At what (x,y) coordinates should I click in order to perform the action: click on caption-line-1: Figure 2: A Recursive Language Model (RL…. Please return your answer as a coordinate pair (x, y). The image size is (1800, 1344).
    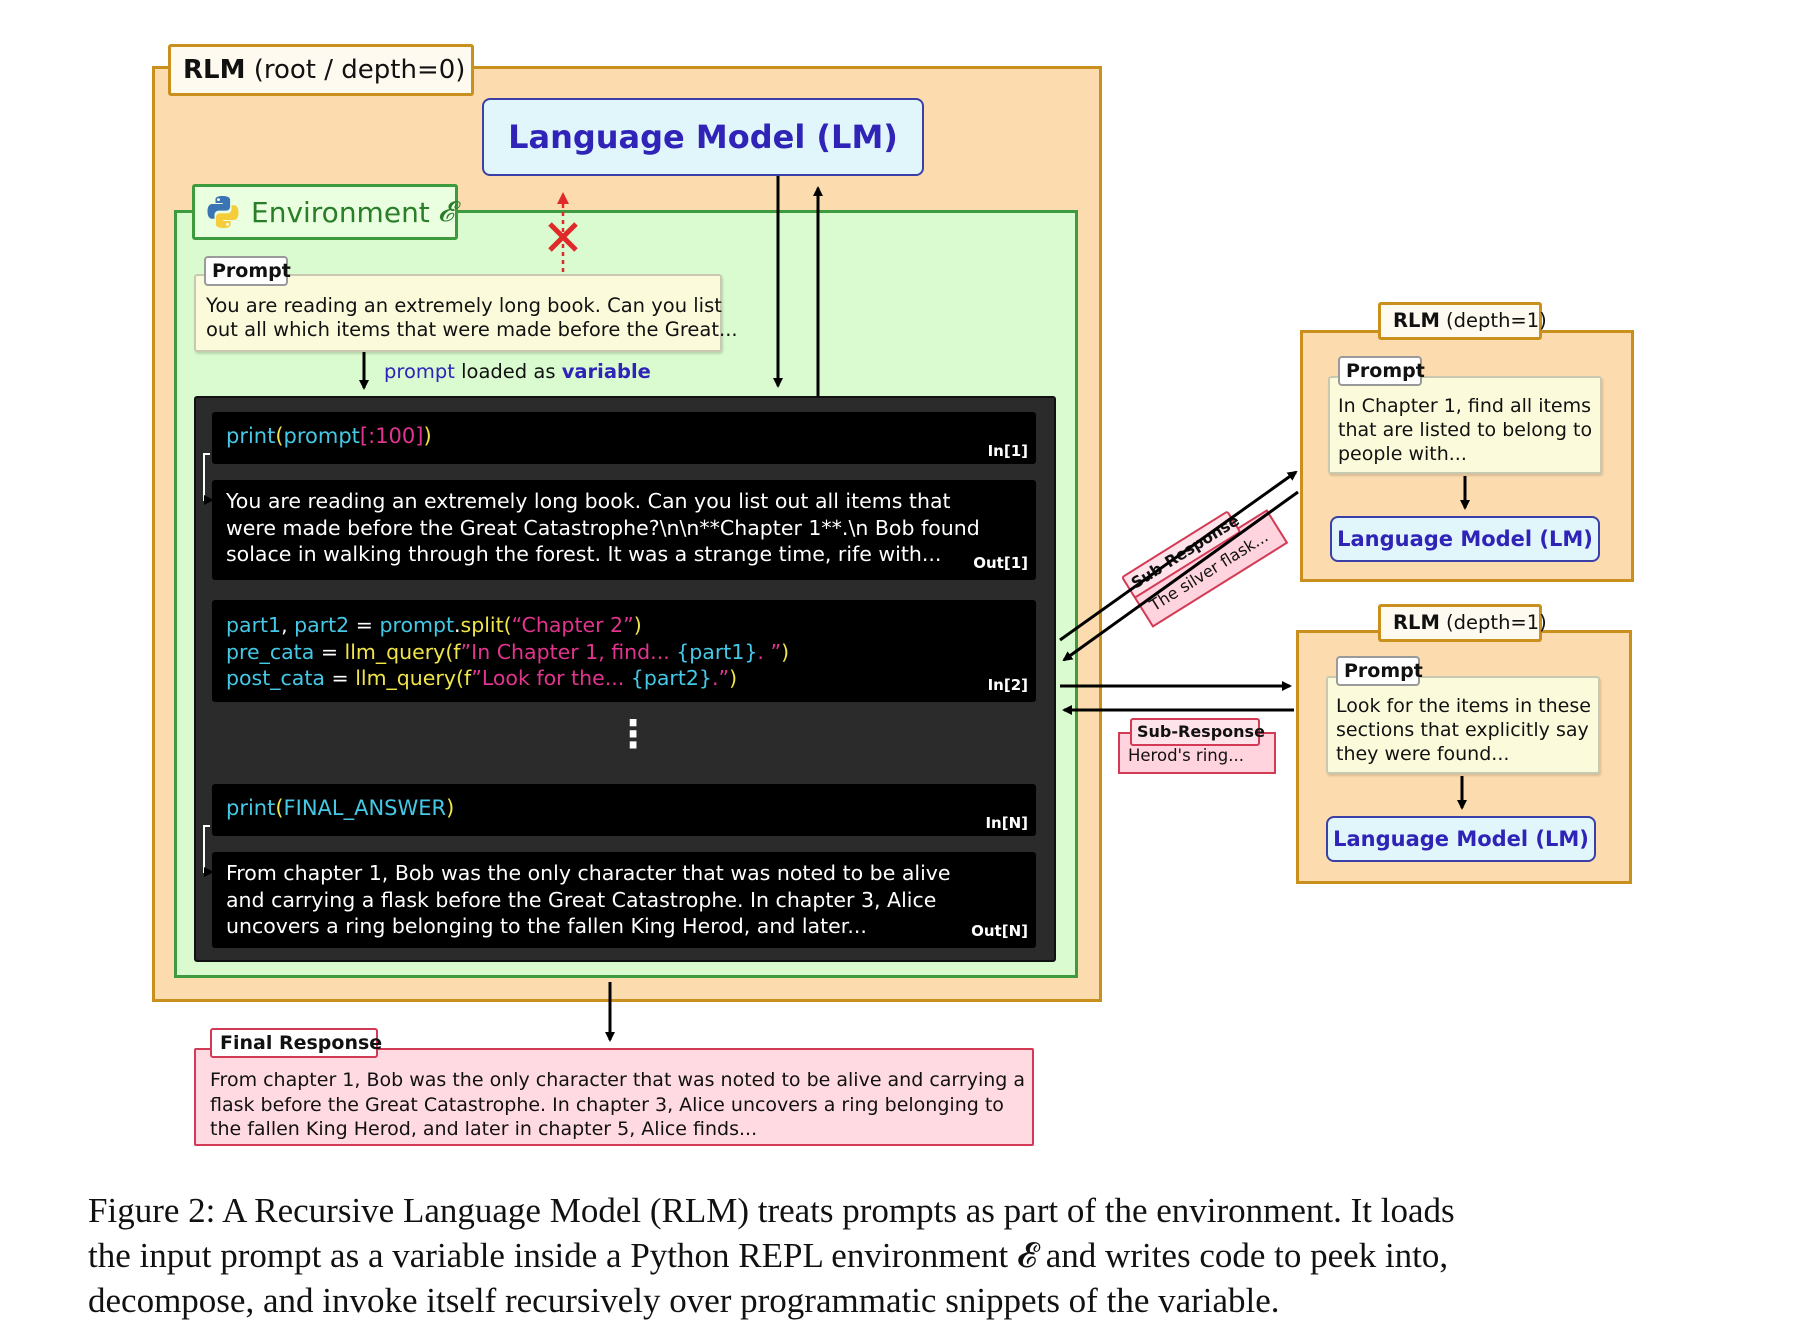
    Looking at the image, I should click on (771, 1210).